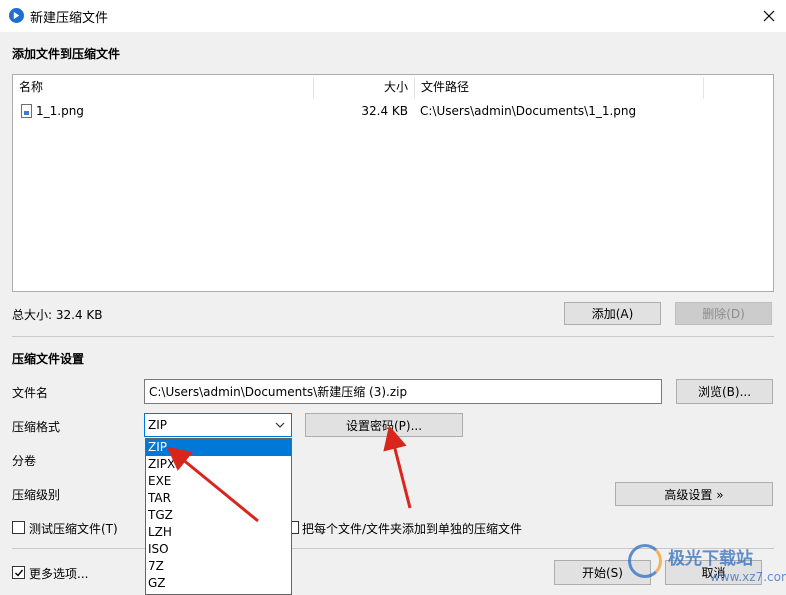  What do you see at coordinates (218, 549) in the screenshot?
I see `format-option: ISO` at bounding box center [218, 549].